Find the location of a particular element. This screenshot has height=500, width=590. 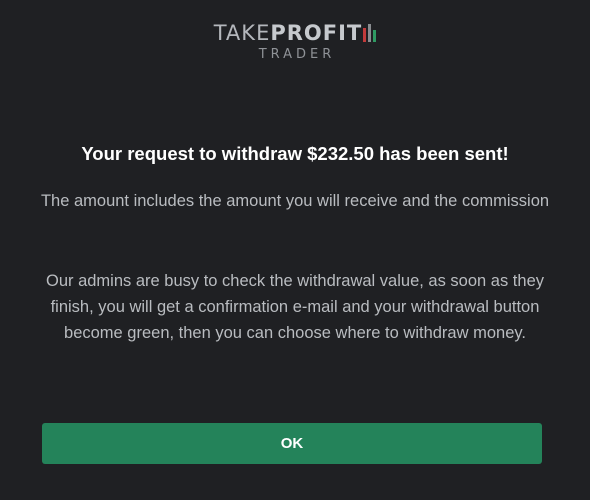

ok-button: OK is located at coordinates (292, 443).